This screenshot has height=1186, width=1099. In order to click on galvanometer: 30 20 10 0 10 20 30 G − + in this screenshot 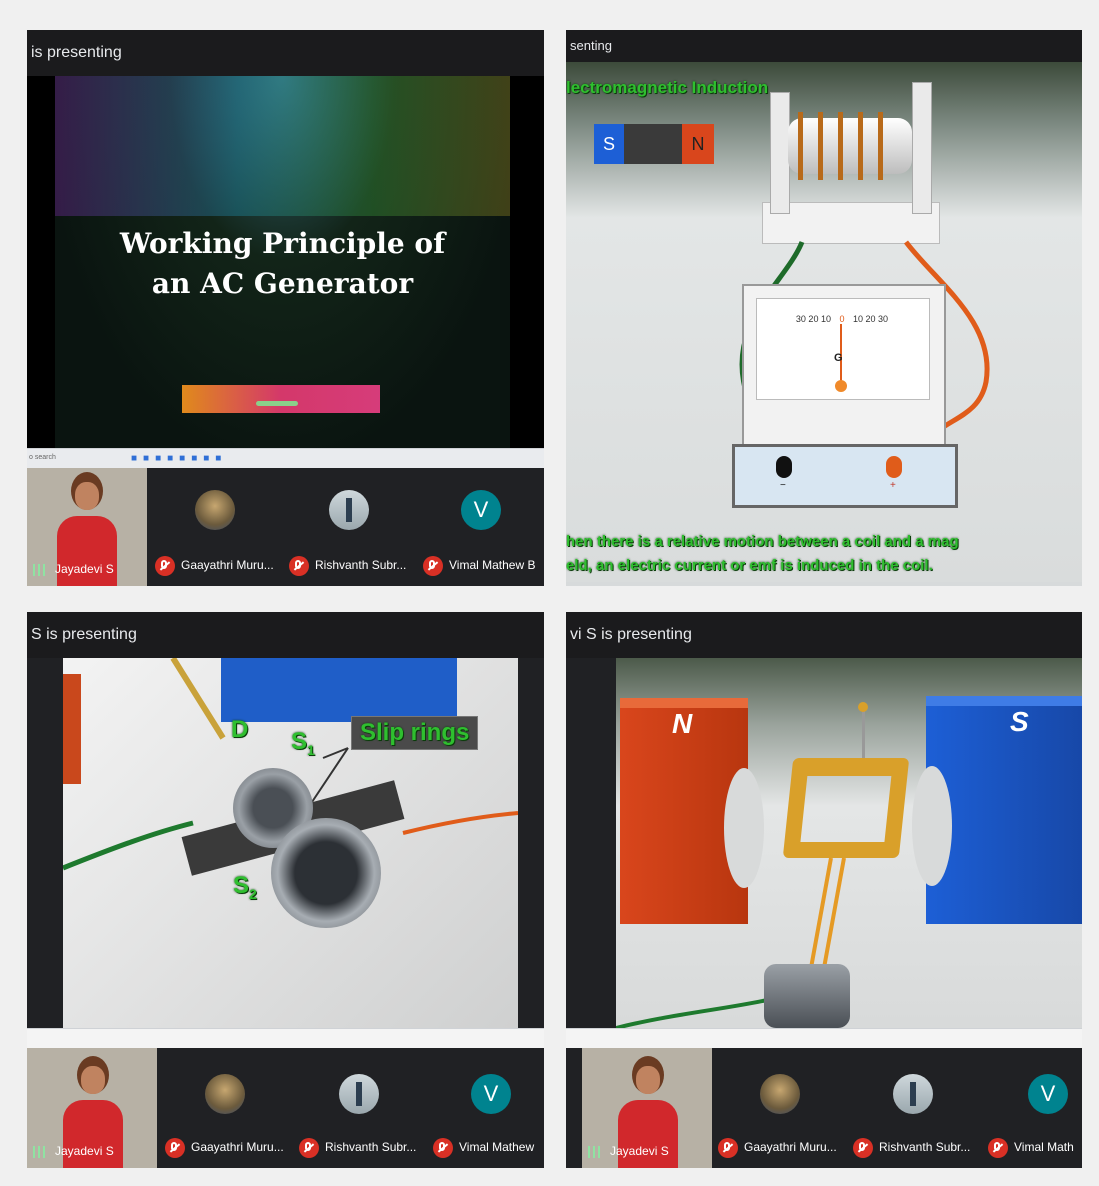, I will do `click(845, 409)`.